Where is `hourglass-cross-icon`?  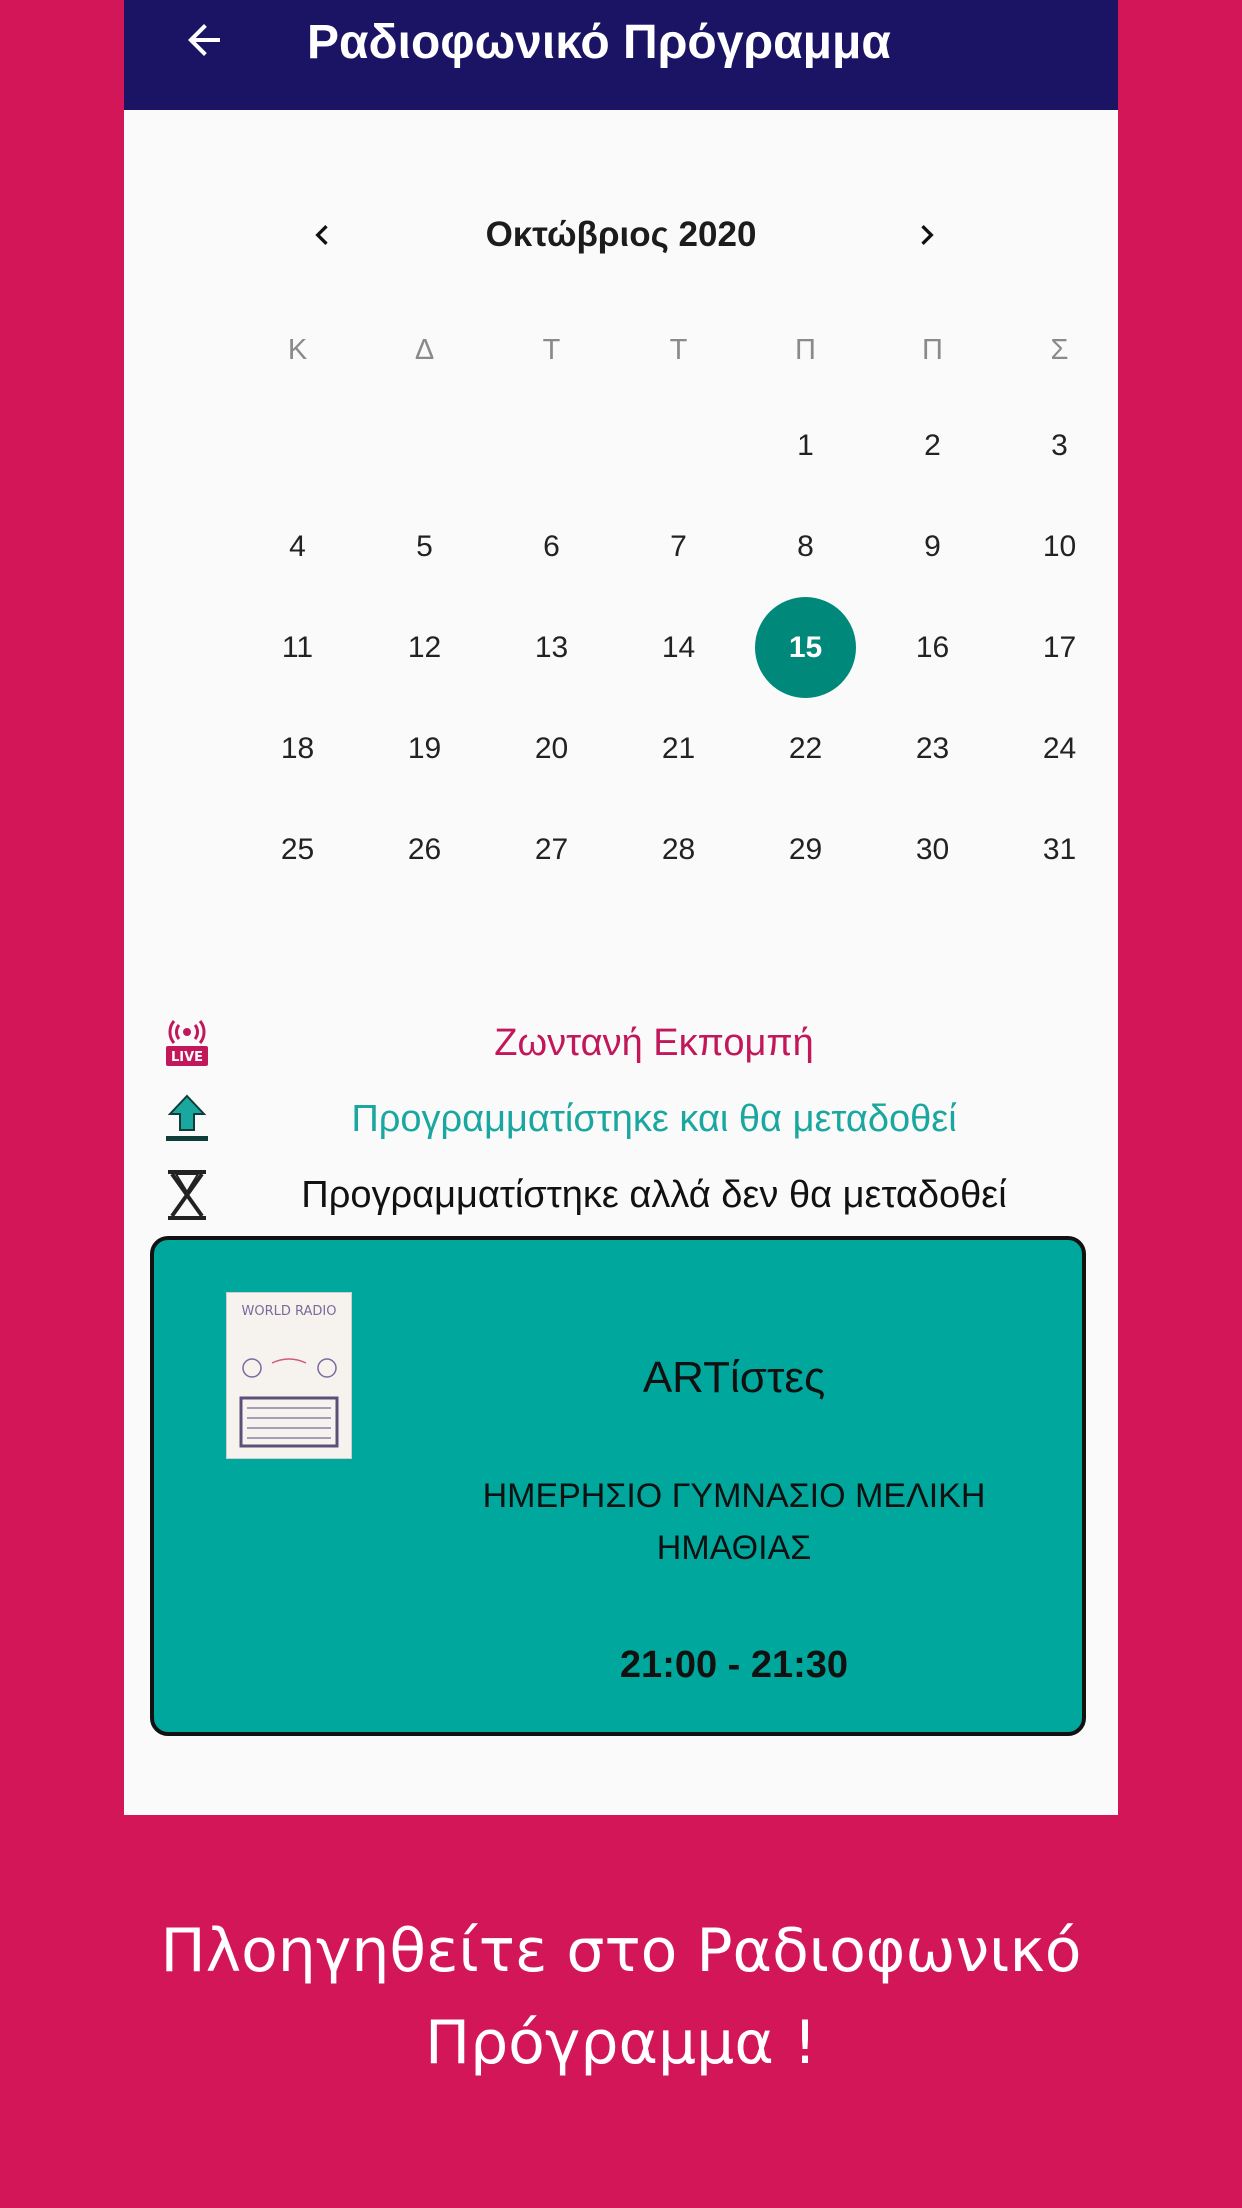
hourglass-cross-icon is located at coordinates (187, 1195).